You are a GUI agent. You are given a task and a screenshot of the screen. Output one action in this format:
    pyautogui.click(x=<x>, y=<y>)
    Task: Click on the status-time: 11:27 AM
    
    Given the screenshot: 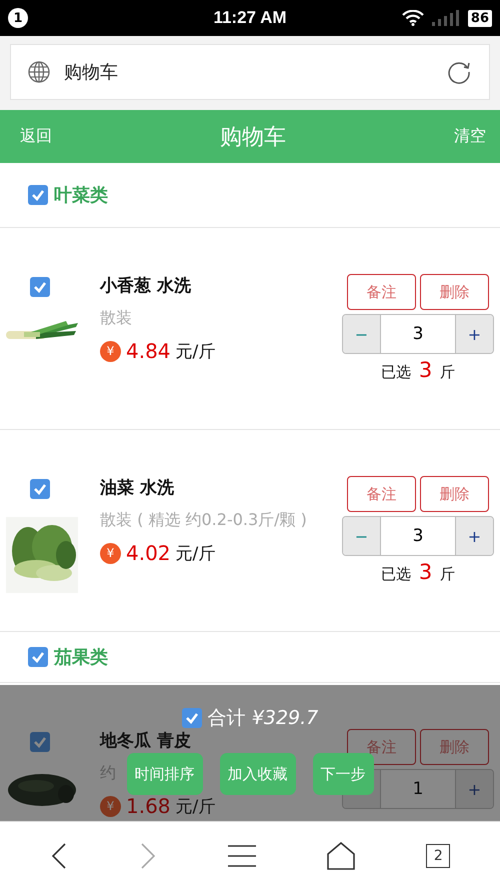 What is the action you would take?
    pyautogui.click(x=250, y=18)
    